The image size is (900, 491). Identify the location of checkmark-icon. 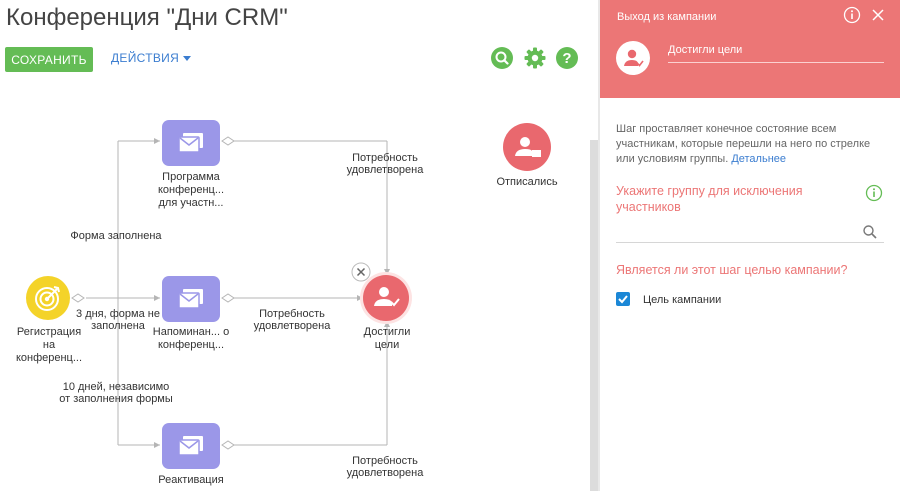
(623, 299).